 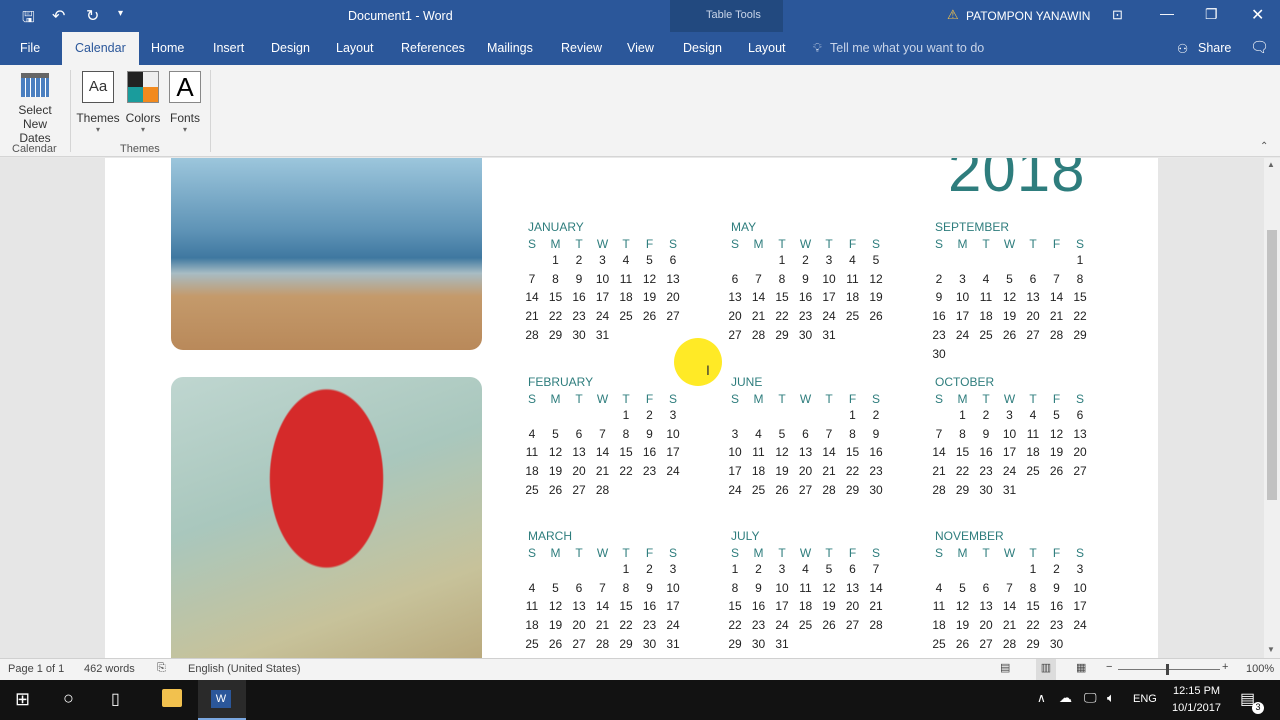 What do you see at coordinates (100, 48) in the screenshot?
I see `tab-calendar: Calendar` at bounding box center [100, 48].